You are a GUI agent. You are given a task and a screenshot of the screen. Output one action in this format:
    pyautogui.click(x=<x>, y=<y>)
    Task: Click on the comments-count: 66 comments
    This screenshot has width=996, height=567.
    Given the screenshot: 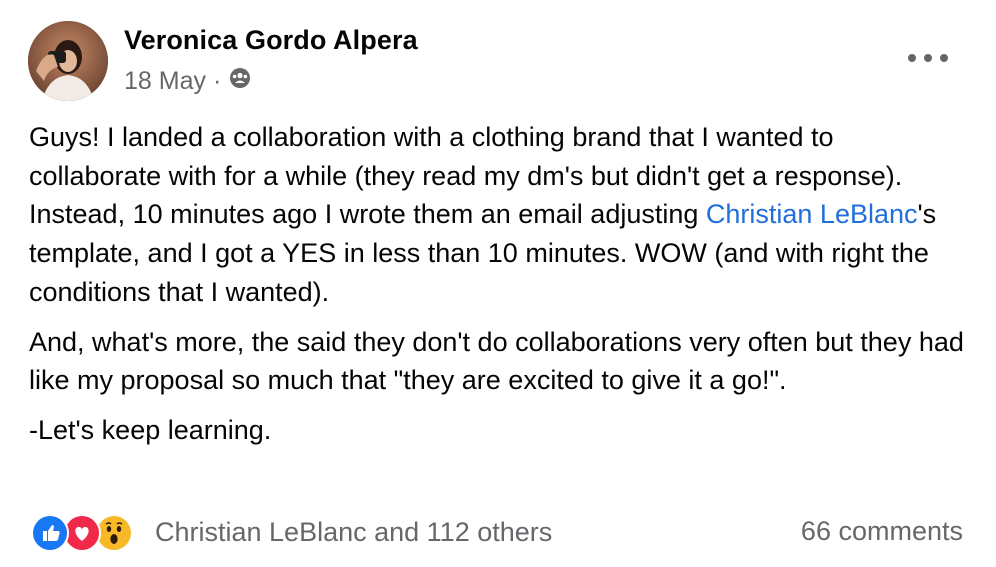 What is the action you would take?
    pyautogui.click(x=882, y=531)
    